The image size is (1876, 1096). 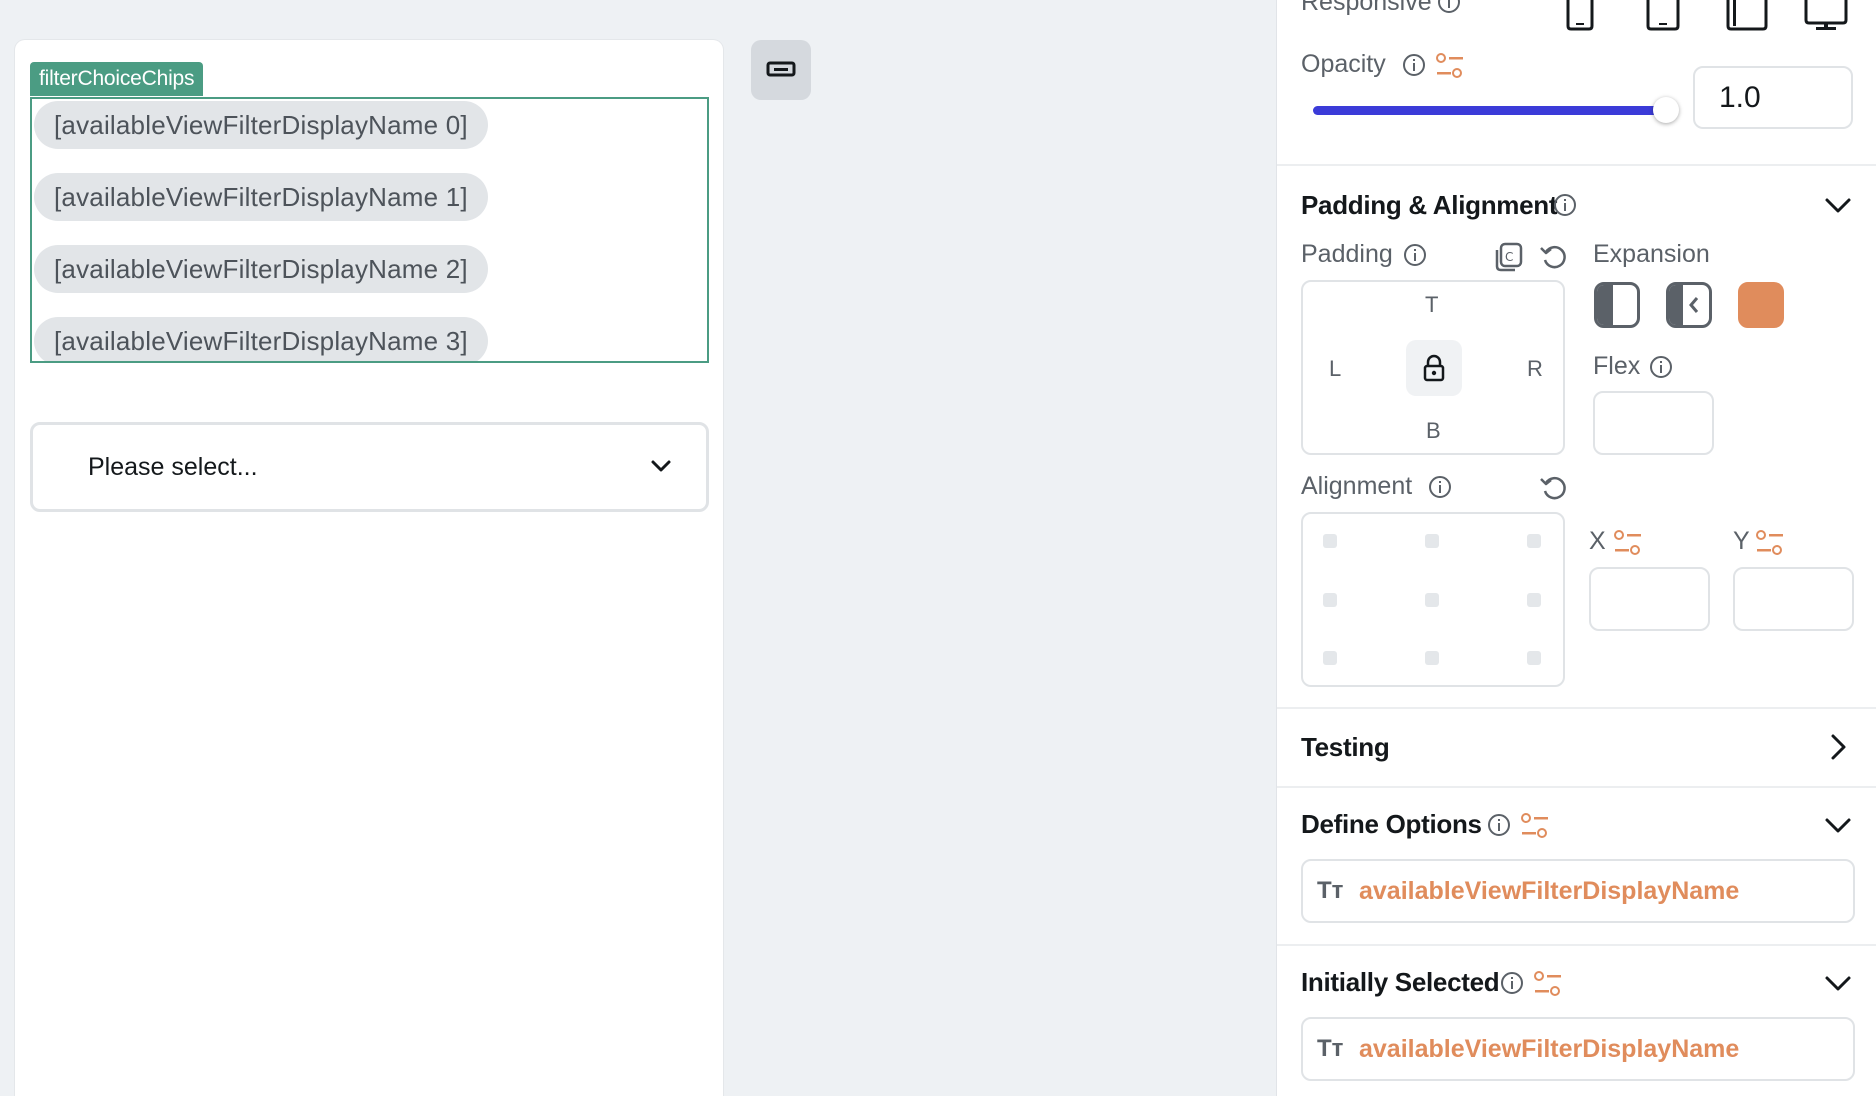 What do you see at coordinates (1400, 982) in the screenshot?
I see `initially-selected-title: Initially Selected` at bounding box center [1400, 982].